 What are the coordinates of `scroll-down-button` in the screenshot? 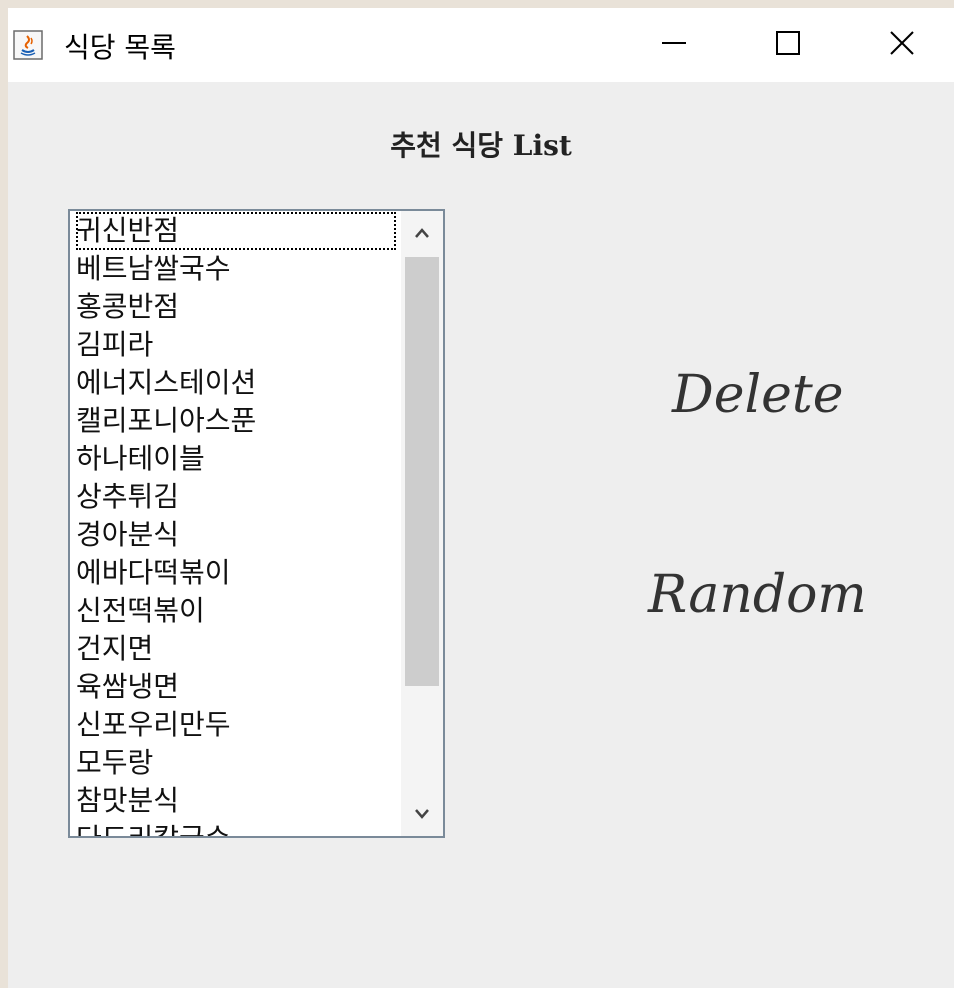 It's located at (422, 814).